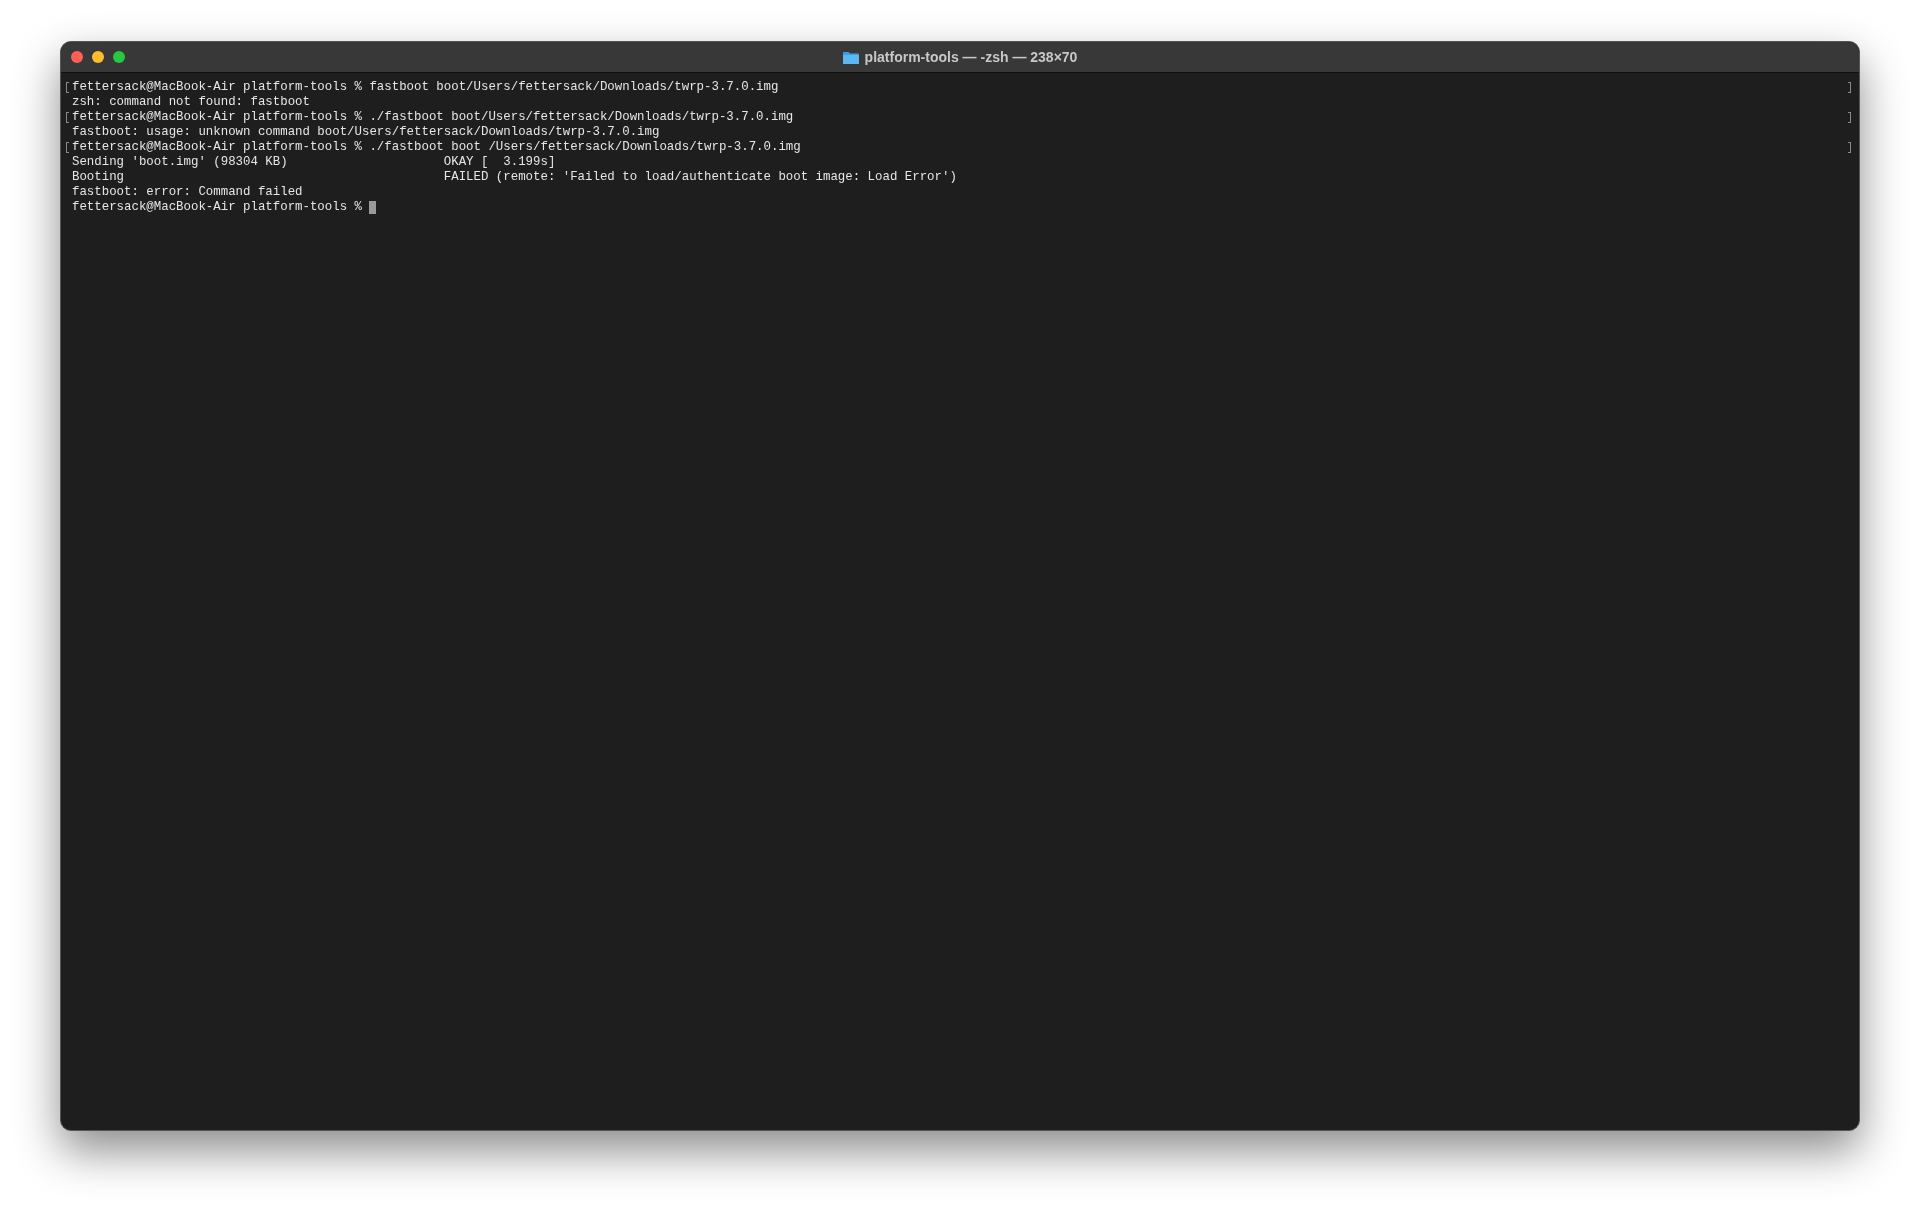  I want to click on folder-icon, so click(850, 57).